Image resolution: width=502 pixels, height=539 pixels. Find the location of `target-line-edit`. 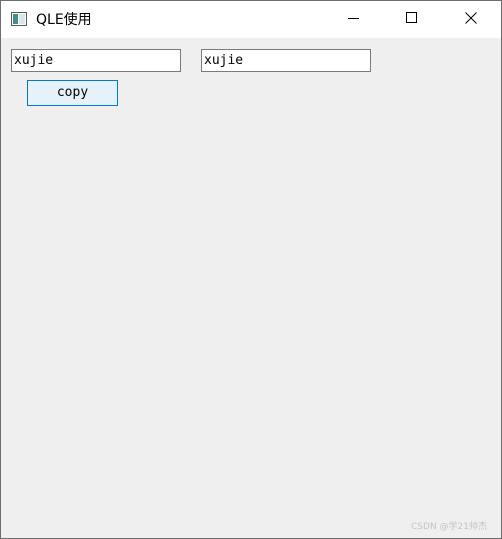

target-line-edit is located at coordinates (286, 60).